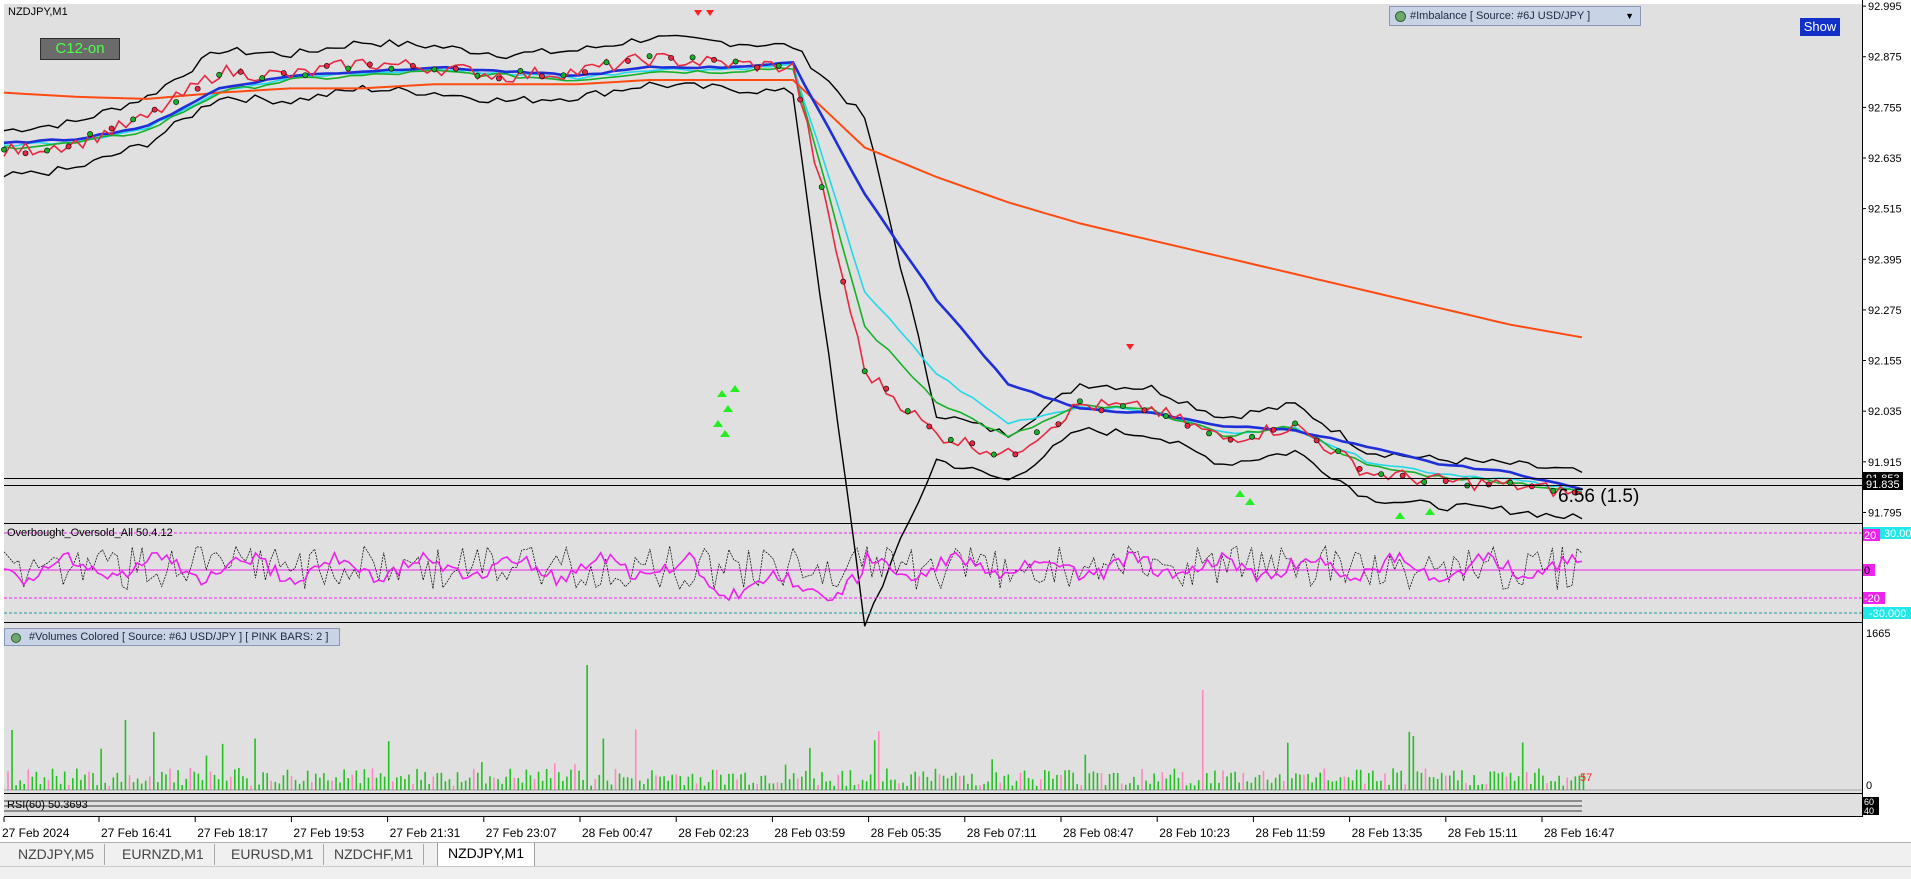  I want to click on pips-label: 6.56 (1.5), so click(1598, 496).